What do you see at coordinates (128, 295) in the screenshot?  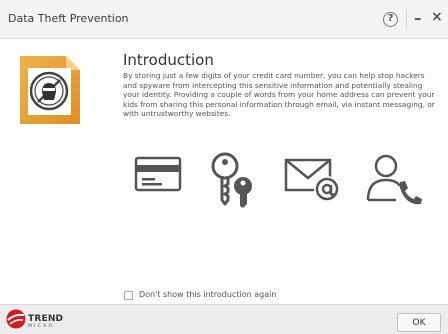 I see `dont-show-checkbox` at bounding box center [128, 295].